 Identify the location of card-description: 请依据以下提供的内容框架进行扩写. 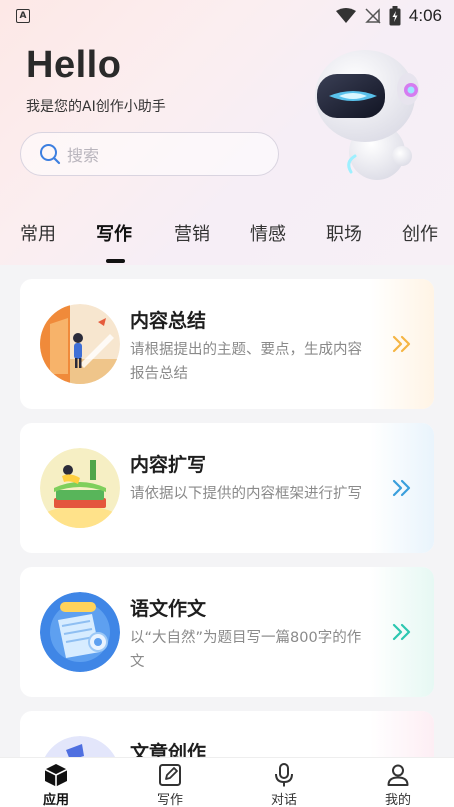
(246, 494).